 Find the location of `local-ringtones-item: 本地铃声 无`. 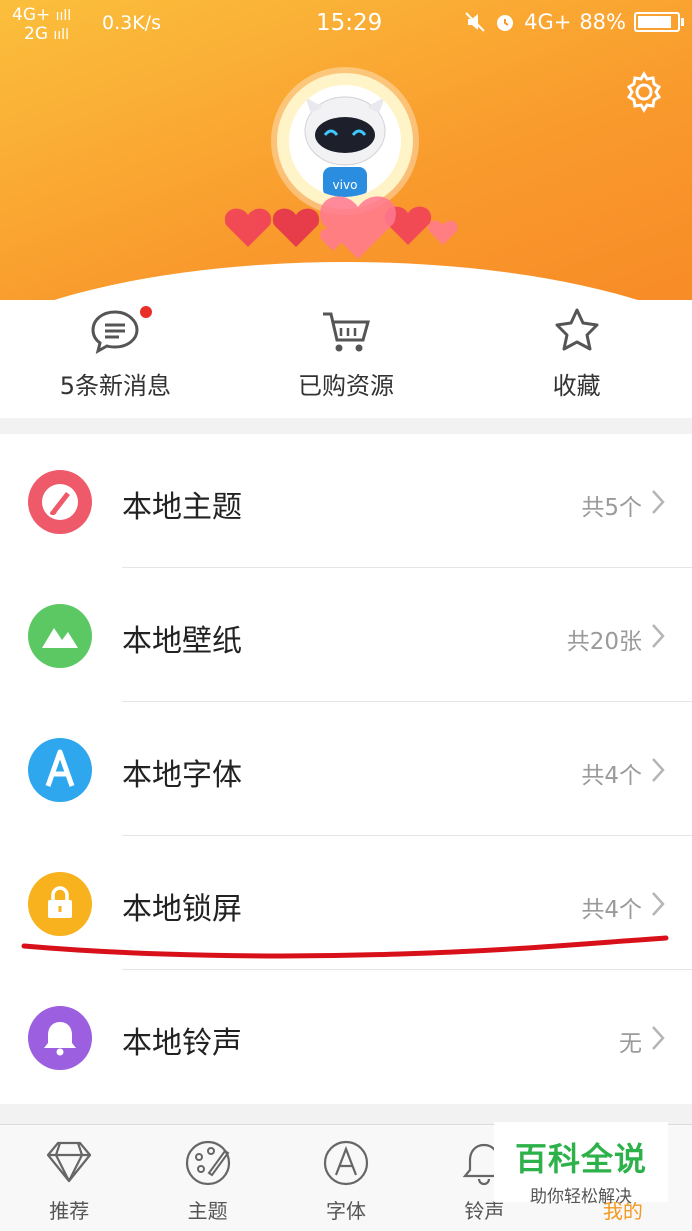

local-ringtones-item: 本地铃声 无 is located at coordinates (346, 1037).